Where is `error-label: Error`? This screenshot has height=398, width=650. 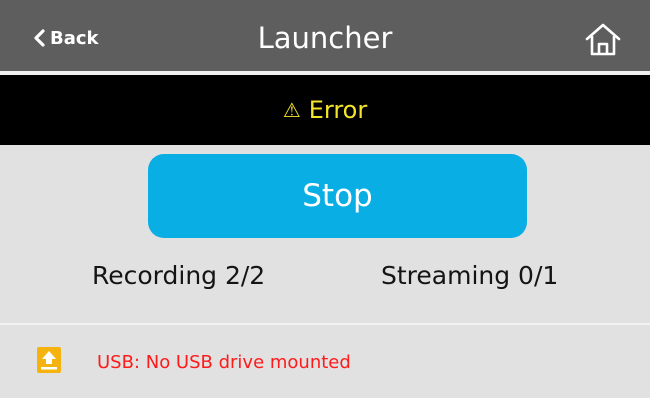
error-label: Error is located at coordinates (338, 110).